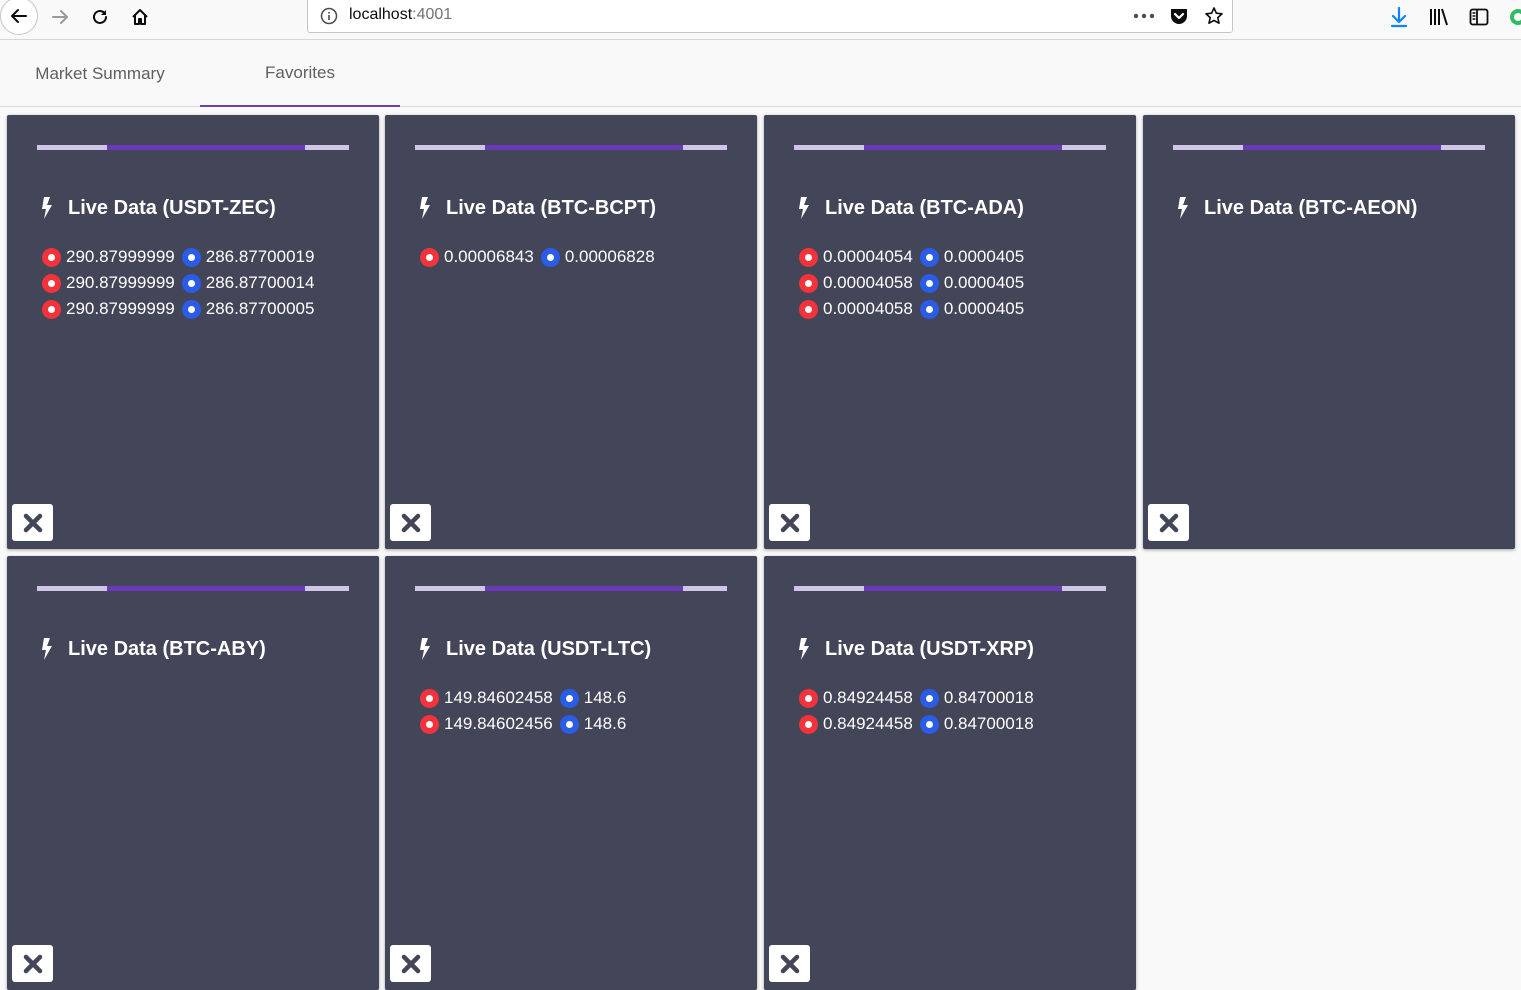 The width and height of the screenshot is (1521, 990). I want to click on browser-toolbar: localhost:4001, so click(760, 20).